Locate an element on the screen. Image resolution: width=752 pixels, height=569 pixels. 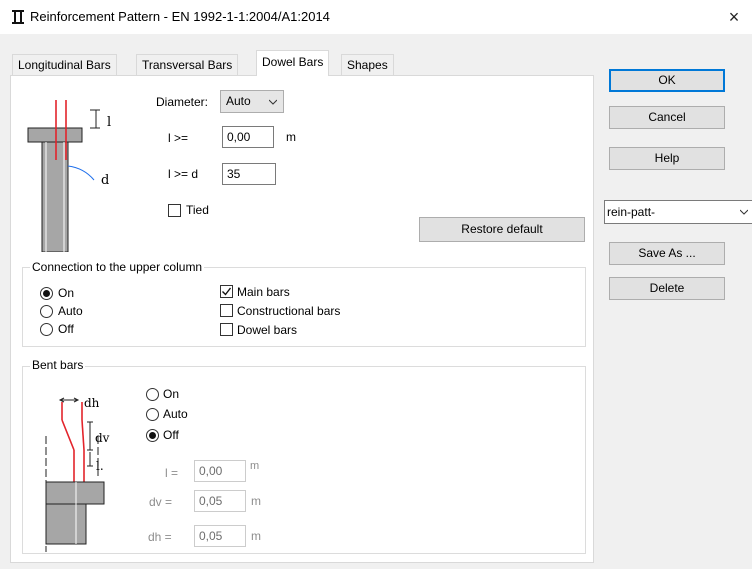
diameter-select: Auto is located at coordinates (252, 101).